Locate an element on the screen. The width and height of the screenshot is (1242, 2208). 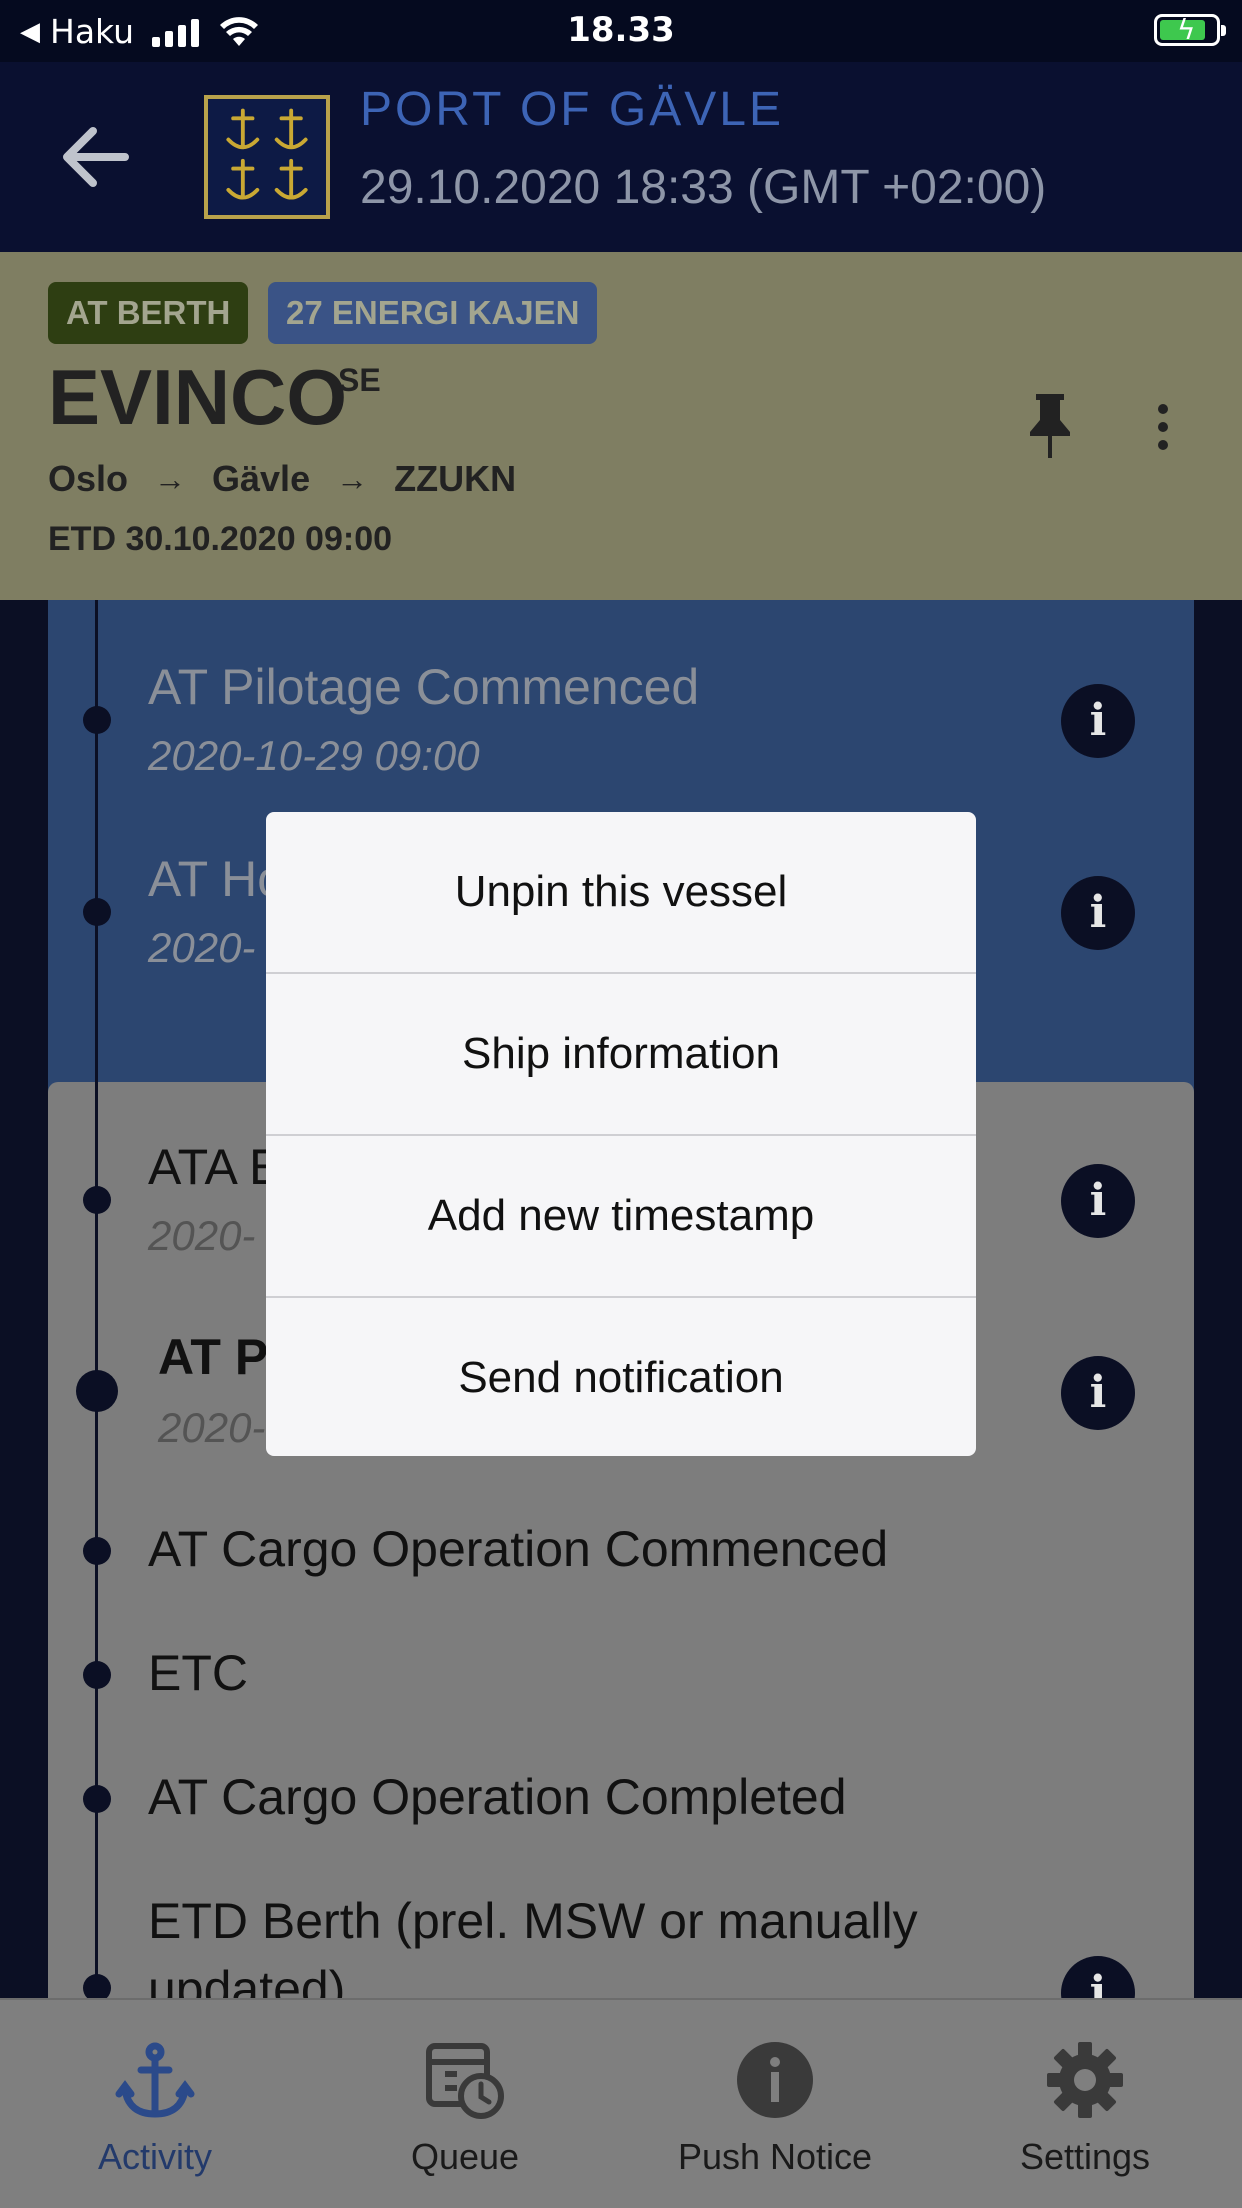
route-current: Gävle is located at coordinates (261, 478).